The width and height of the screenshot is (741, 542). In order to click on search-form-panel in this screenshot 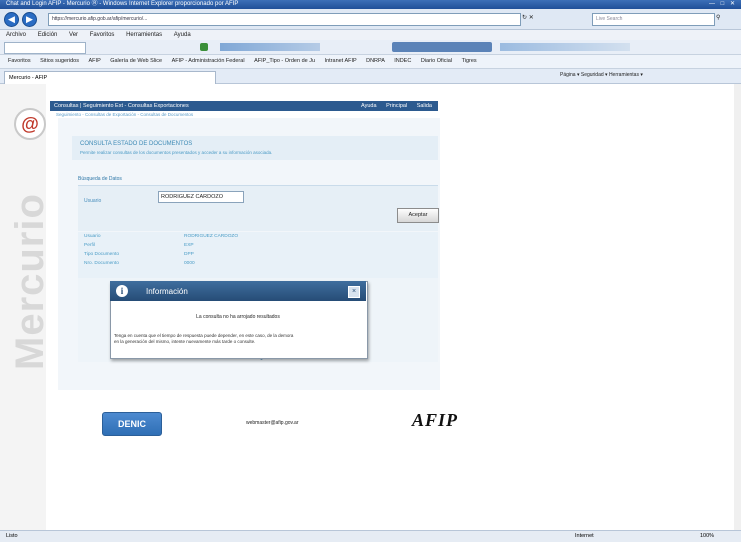, I will do `click(258, 208)`.